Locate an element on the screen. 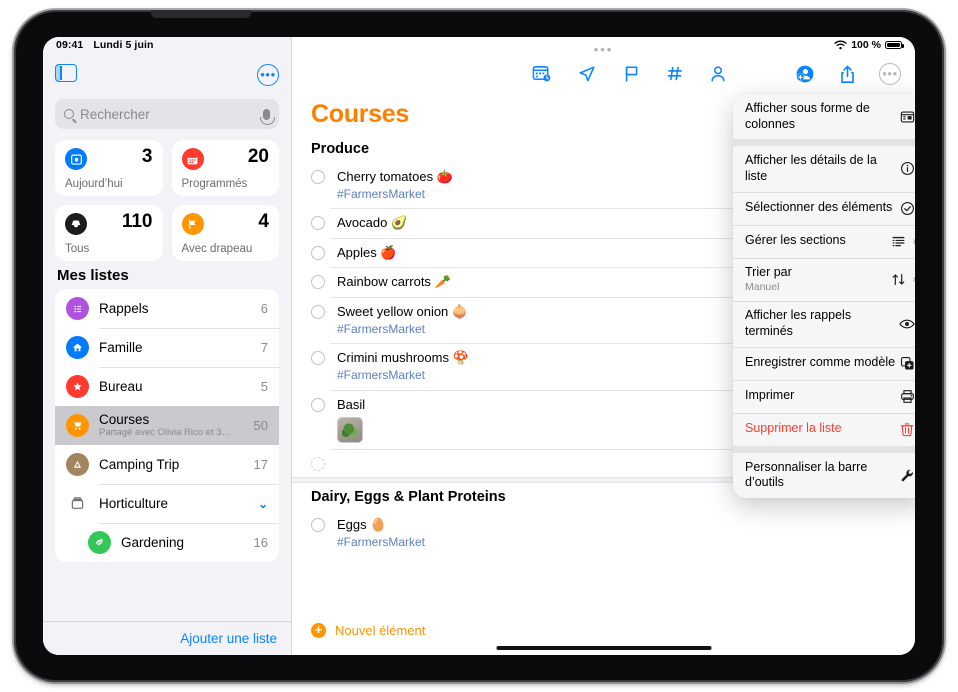  add-list-bar: Ajouter une liste is located at coordinates (167, 638).